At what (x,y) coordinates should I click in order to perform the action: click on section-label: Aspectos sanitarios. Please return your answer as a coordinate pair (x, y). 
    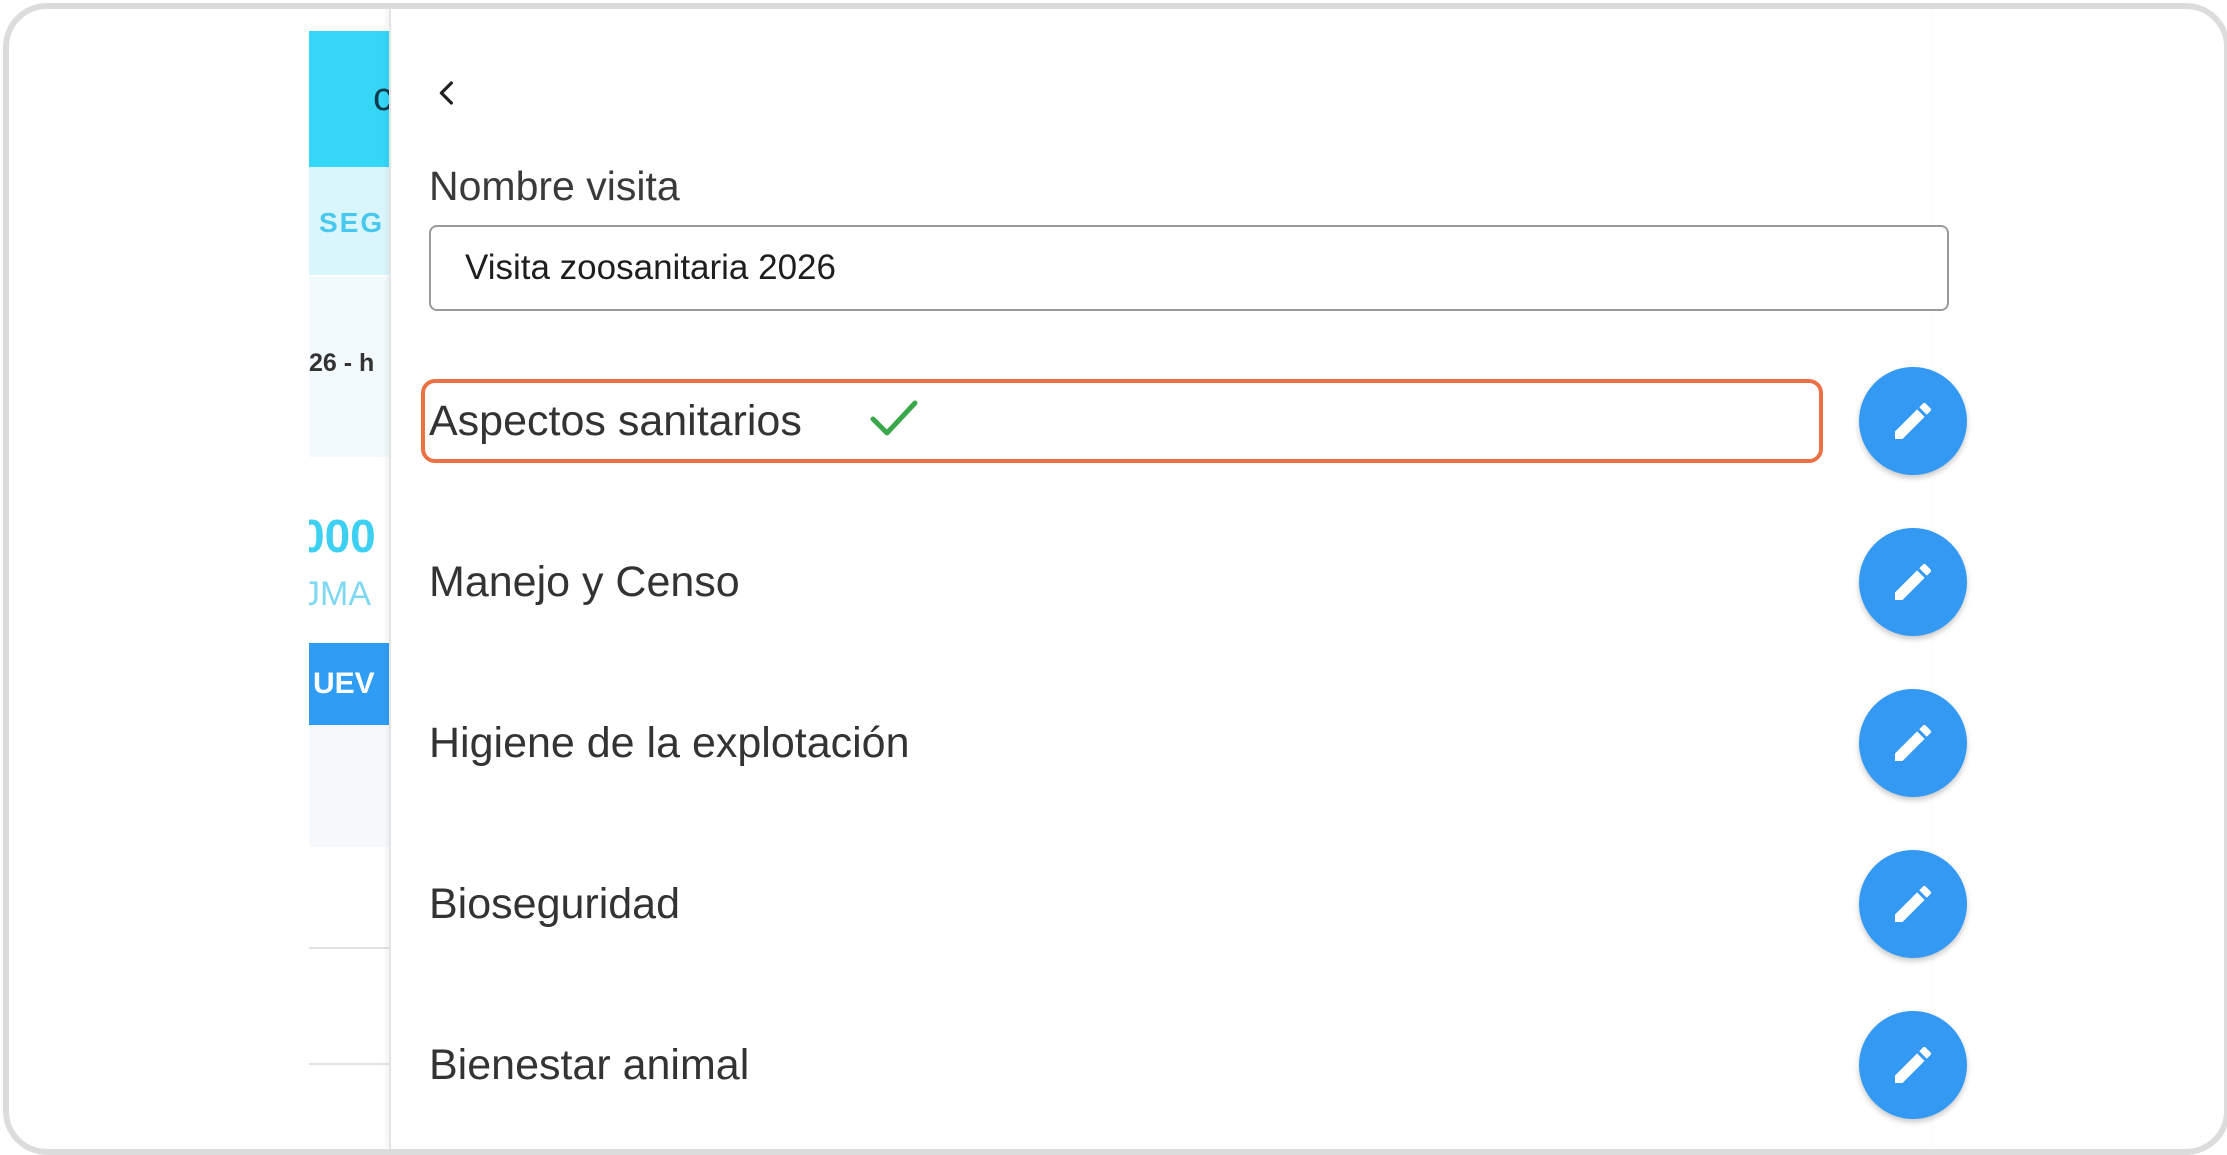
    Looking at the image, I should click on (615, 421).